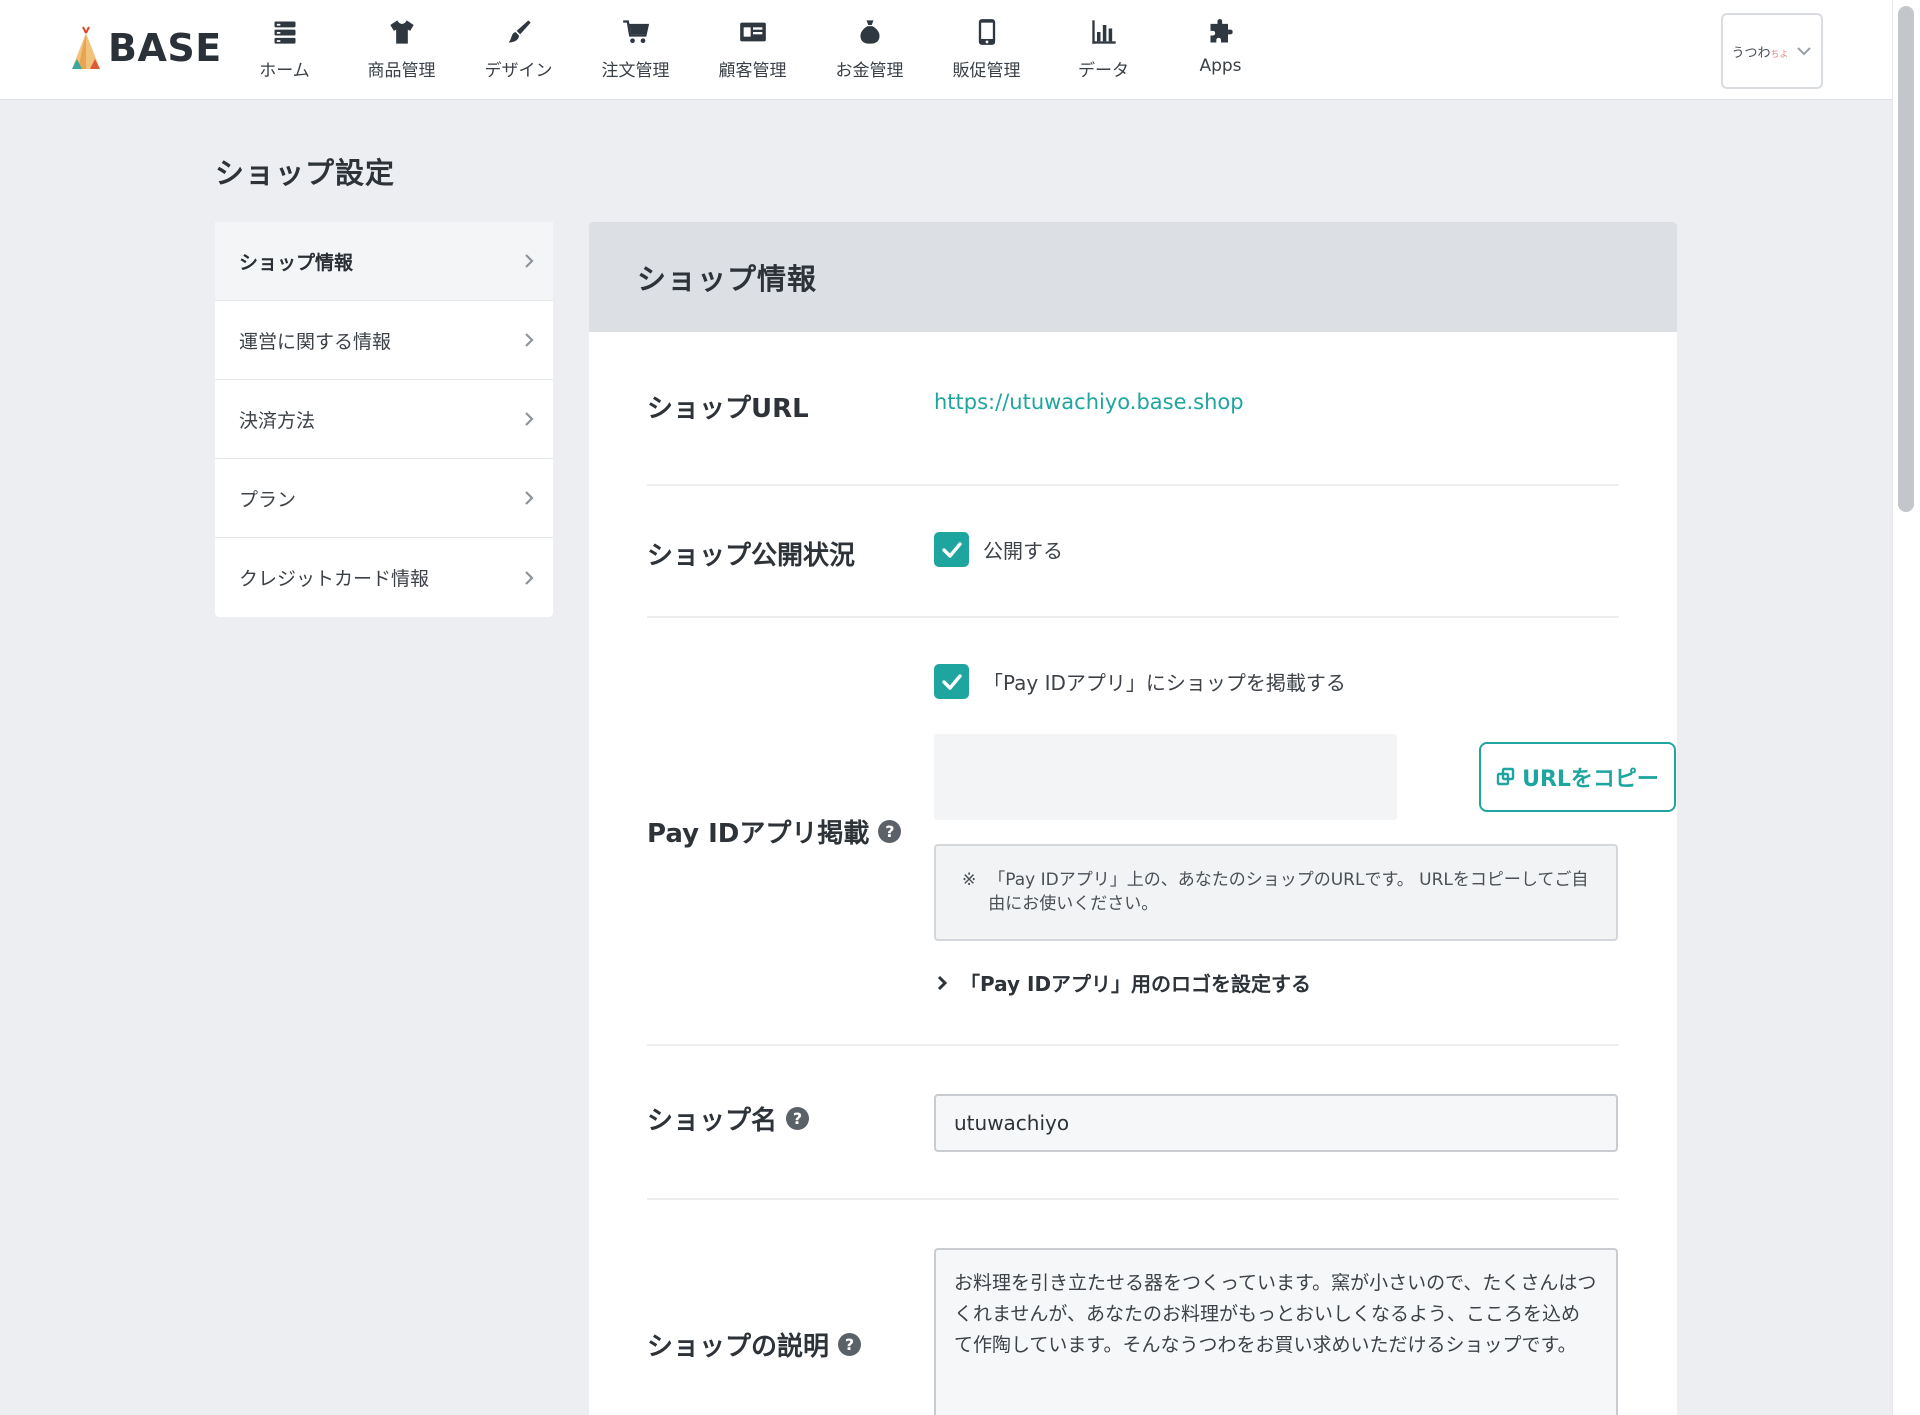 The height and width of the screenshot is (1415, 1920). I want to click on nav-label: 販促管理, so click(986, 71).